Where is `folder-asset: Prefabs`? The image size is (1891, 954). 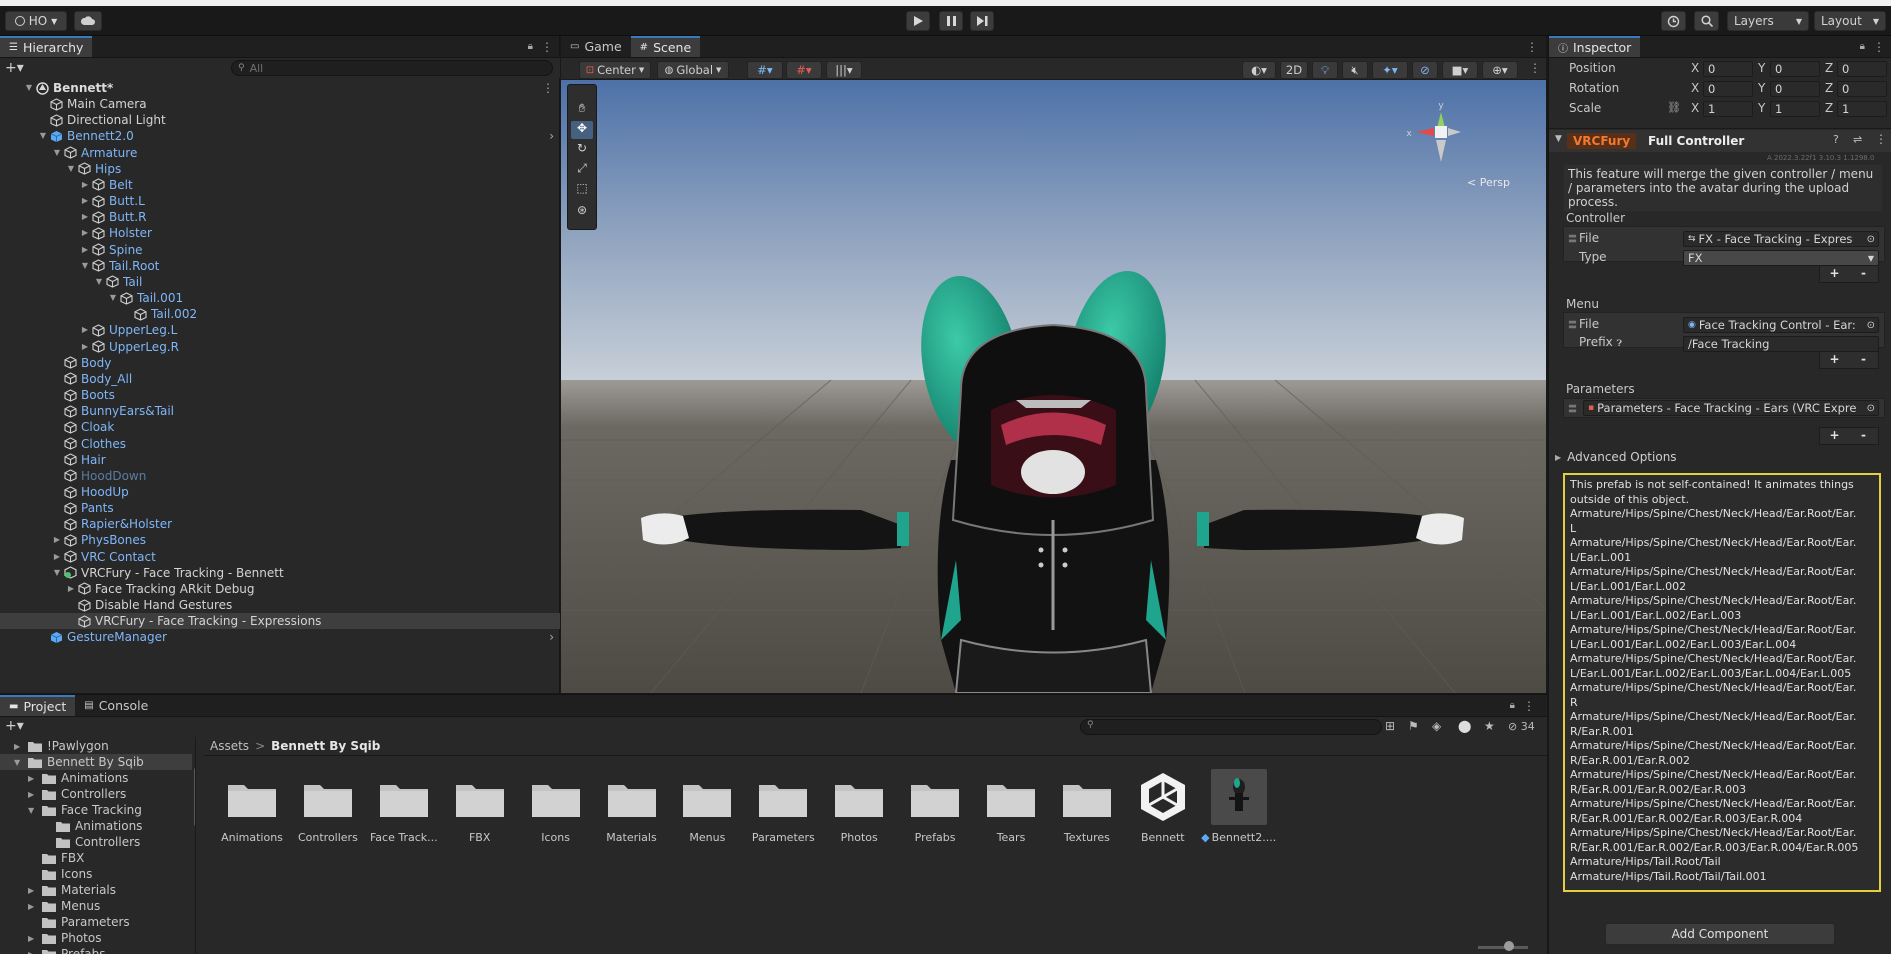
folder-asset: Prefabs is located at coordinates (935, 806).